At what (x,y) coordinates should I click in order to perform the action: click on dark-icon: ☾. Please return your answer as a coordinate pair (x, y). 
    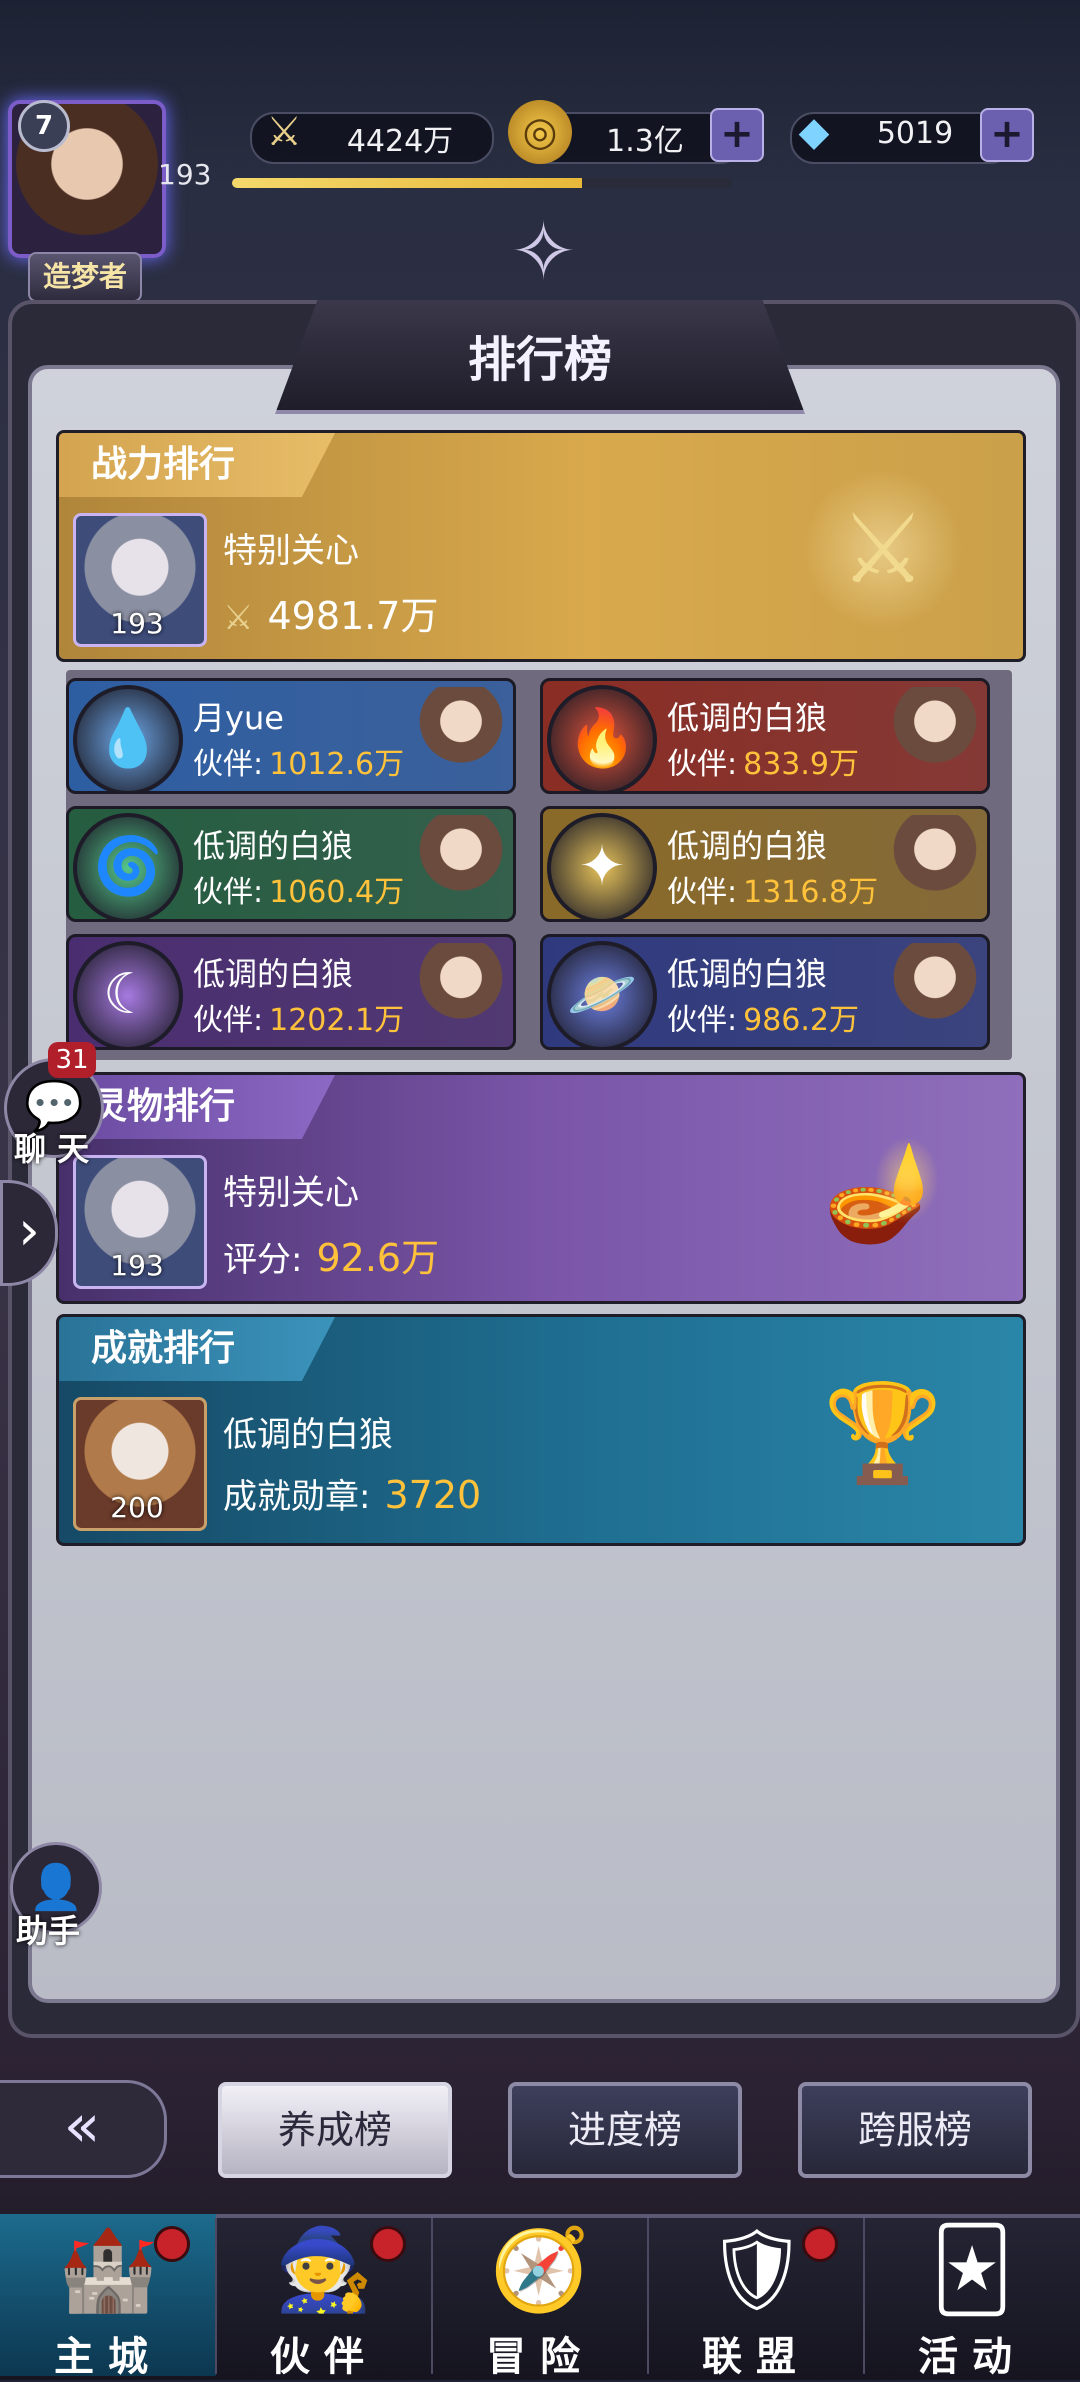
    Looking at the image, I should click on (128, 994).